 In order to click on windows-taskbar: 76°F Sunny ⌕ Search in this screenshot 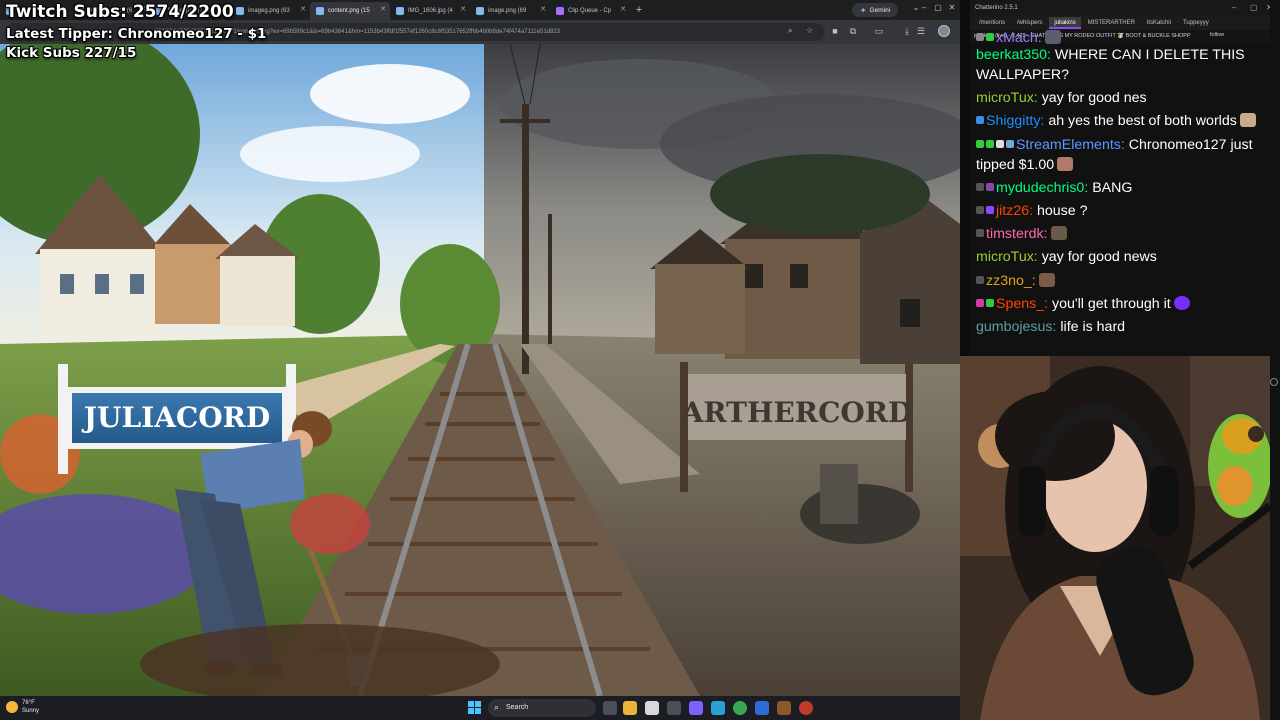, I will do `click(480, 708)`.